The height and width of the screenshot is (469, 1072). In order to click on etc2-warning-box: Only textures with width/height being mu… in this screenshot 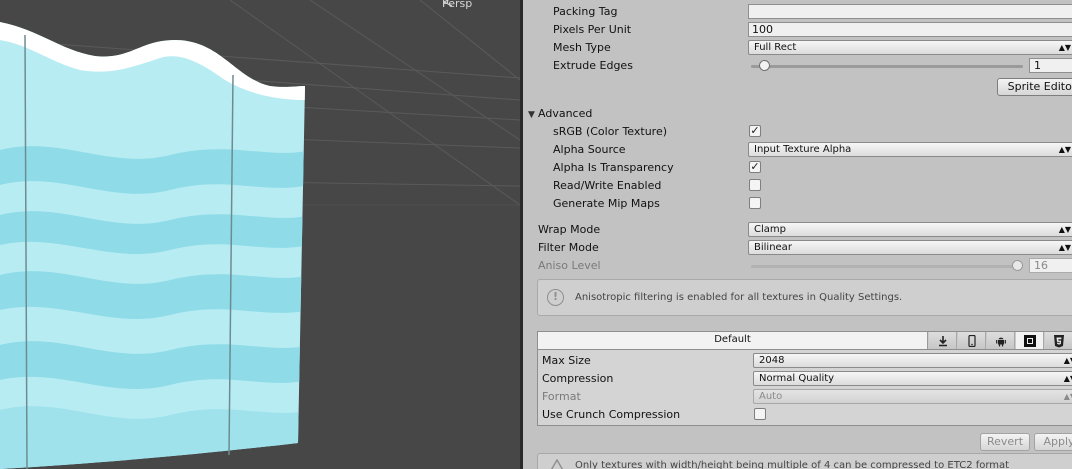, I will do `click(804, 461)`.